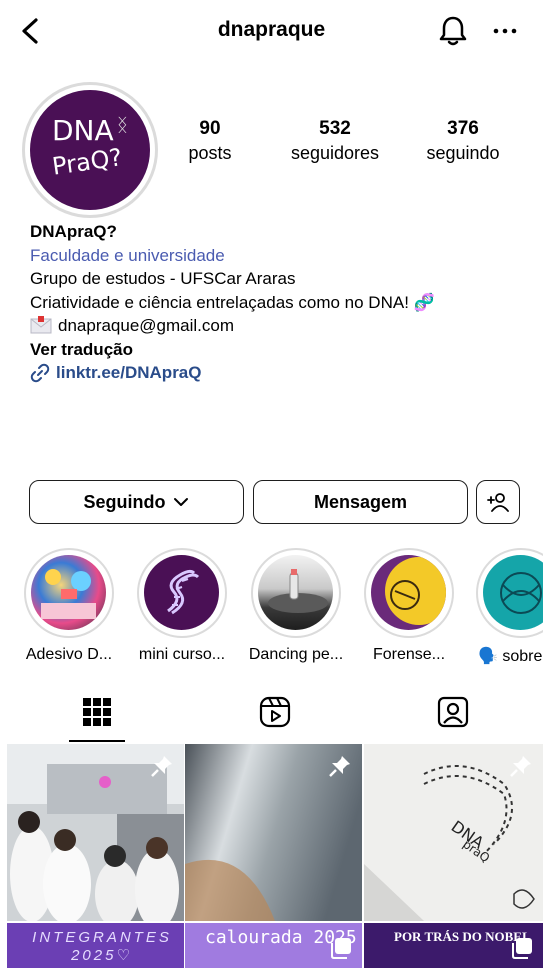 This screenshot has width=543, height=968. Describe the element at coordinates (271, 32) in the screenshot. I see `top-bar: dnapraque` at that location.